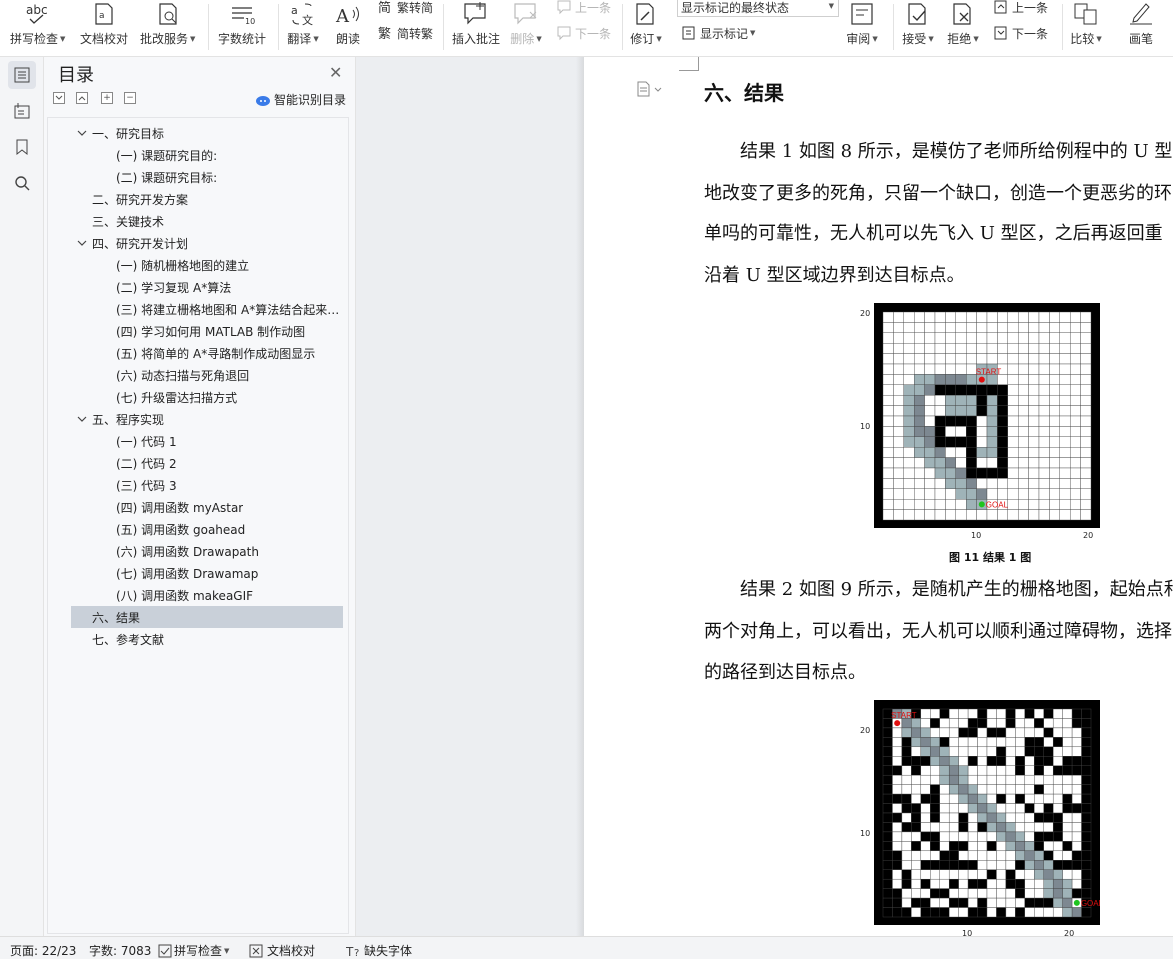  Describe the element at coordinates (649, 90) in the screenshot. I see `paragraph-menu-icon` at that location.